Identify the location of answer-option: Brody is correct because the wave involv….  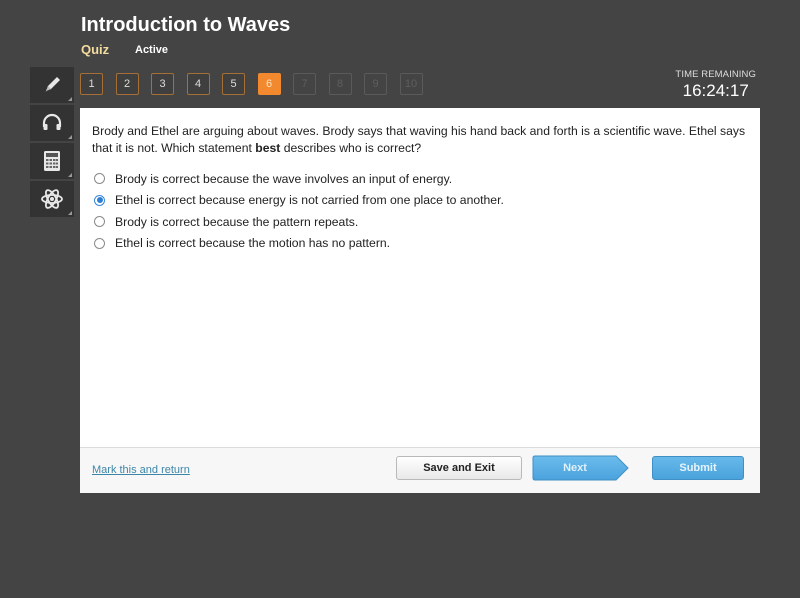
(299, 179).